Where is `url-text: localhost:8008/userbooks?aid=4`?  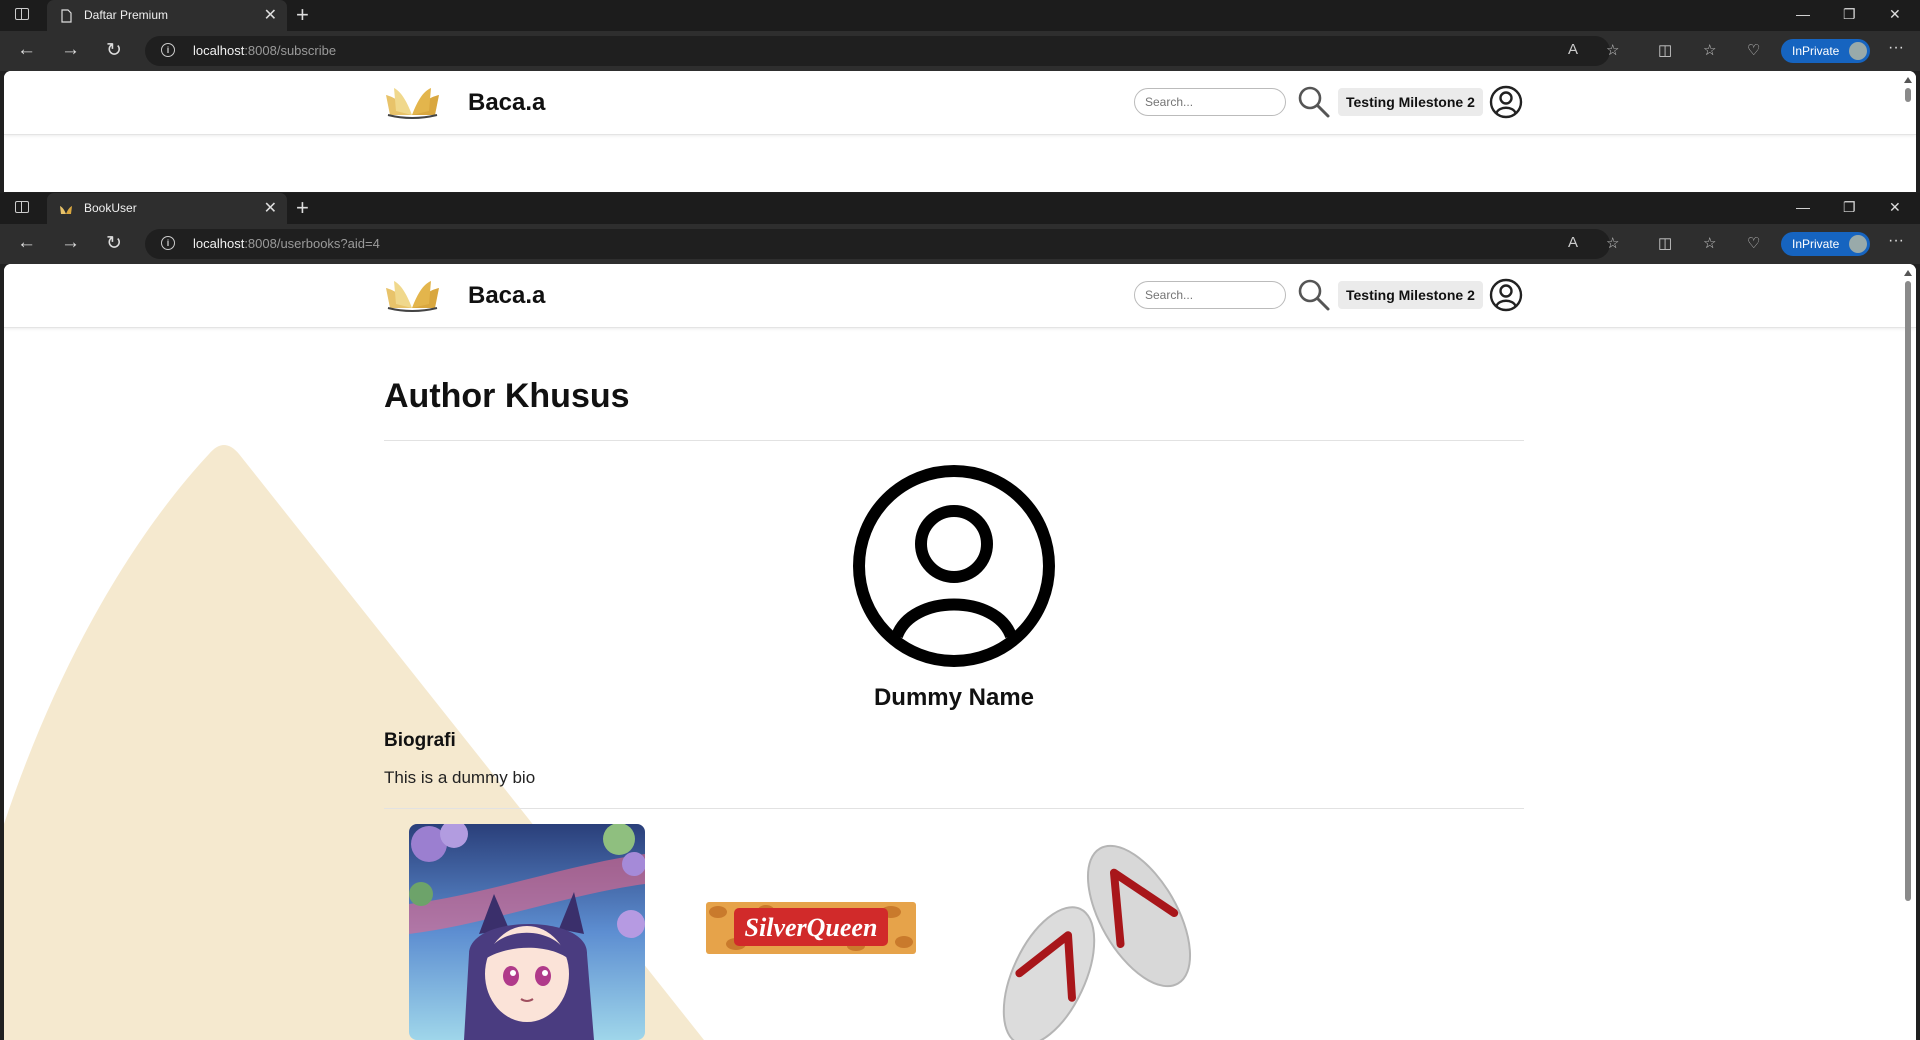 url-text: localhost:8008/userbooks?aid=4 is located at coordinates (286, 243).